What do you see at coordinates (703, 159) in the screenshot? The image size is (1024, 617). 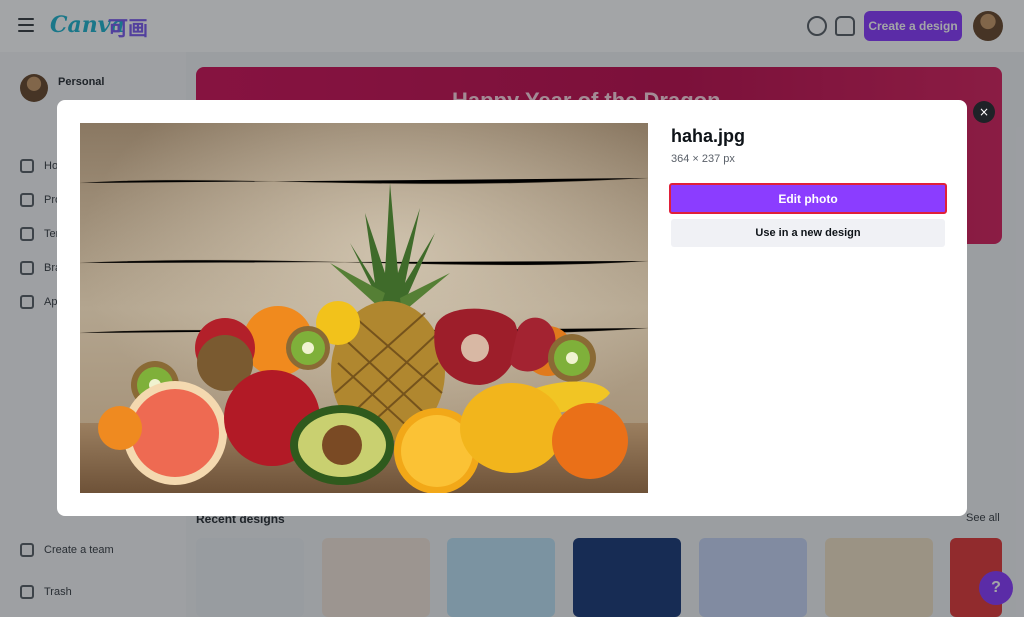 I see `image-dimensions: 364 × 237 px` at bounding box center [703, 159].